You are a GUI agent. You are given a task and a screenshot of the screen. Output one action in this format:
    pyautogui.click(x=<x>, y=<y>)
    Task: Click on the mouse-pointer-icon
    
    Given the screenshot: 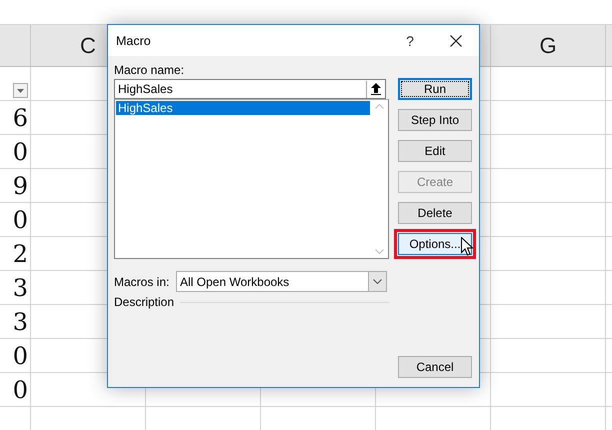 What is the action you would take?
    pyautogui.click(x=467, y=246)
    